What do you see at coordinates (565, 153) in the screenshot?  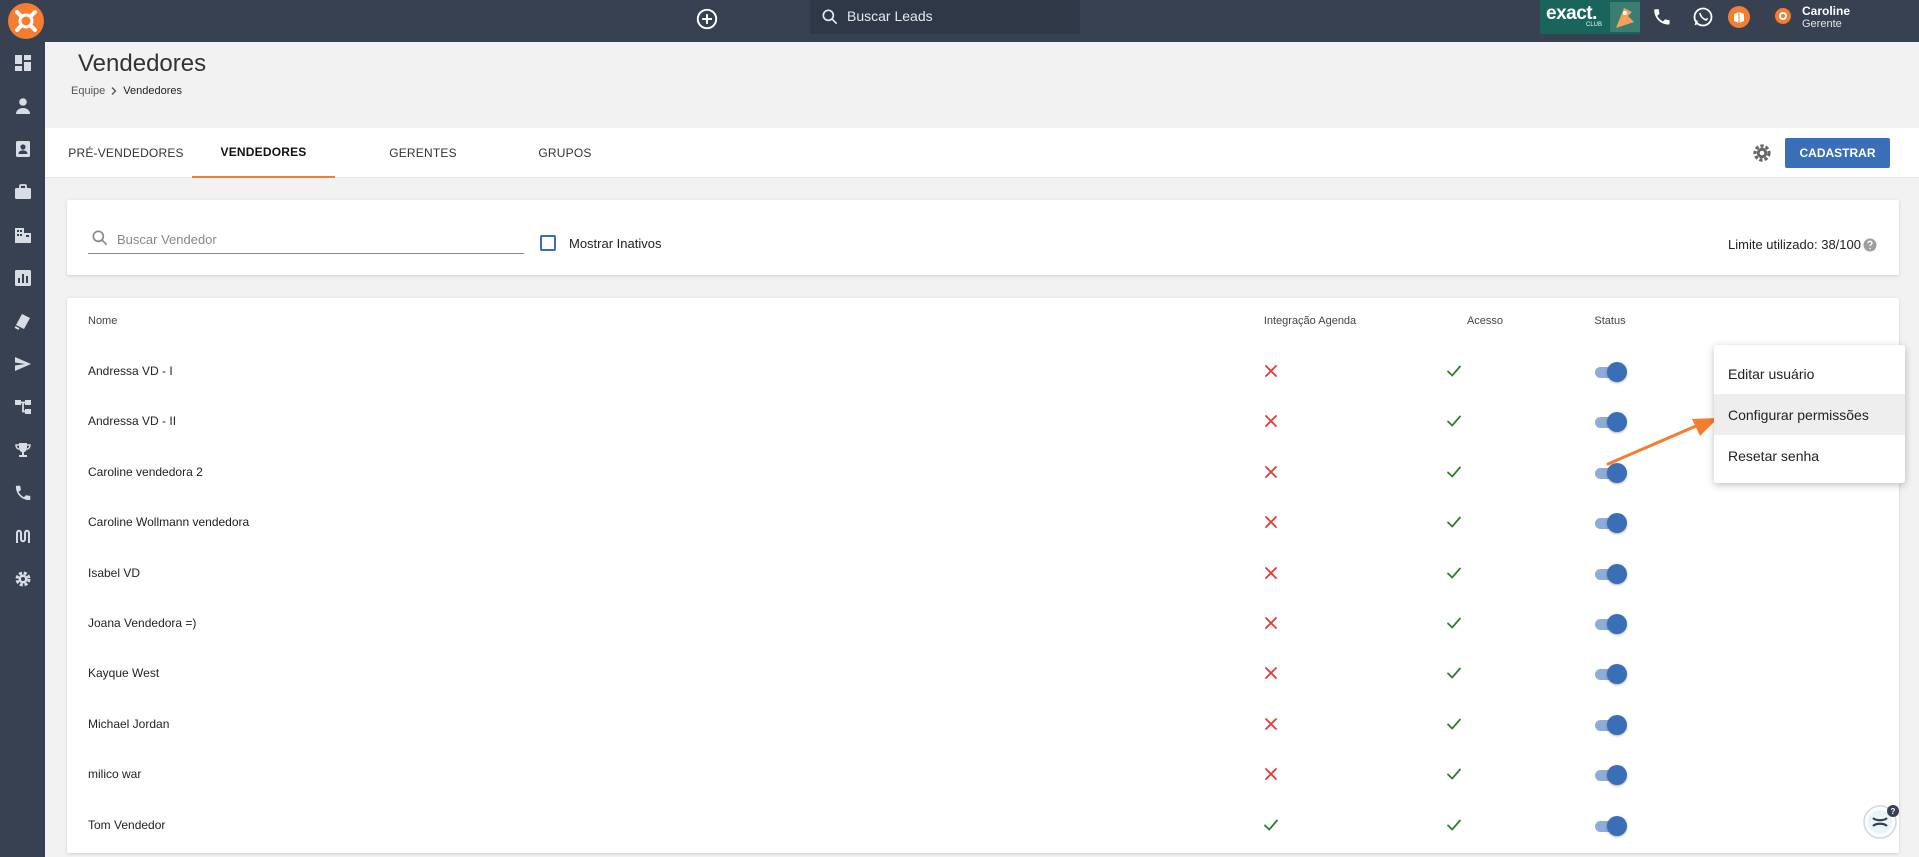 I see `tab-grupos: GRUPOS` at bounding box center [565, 153].